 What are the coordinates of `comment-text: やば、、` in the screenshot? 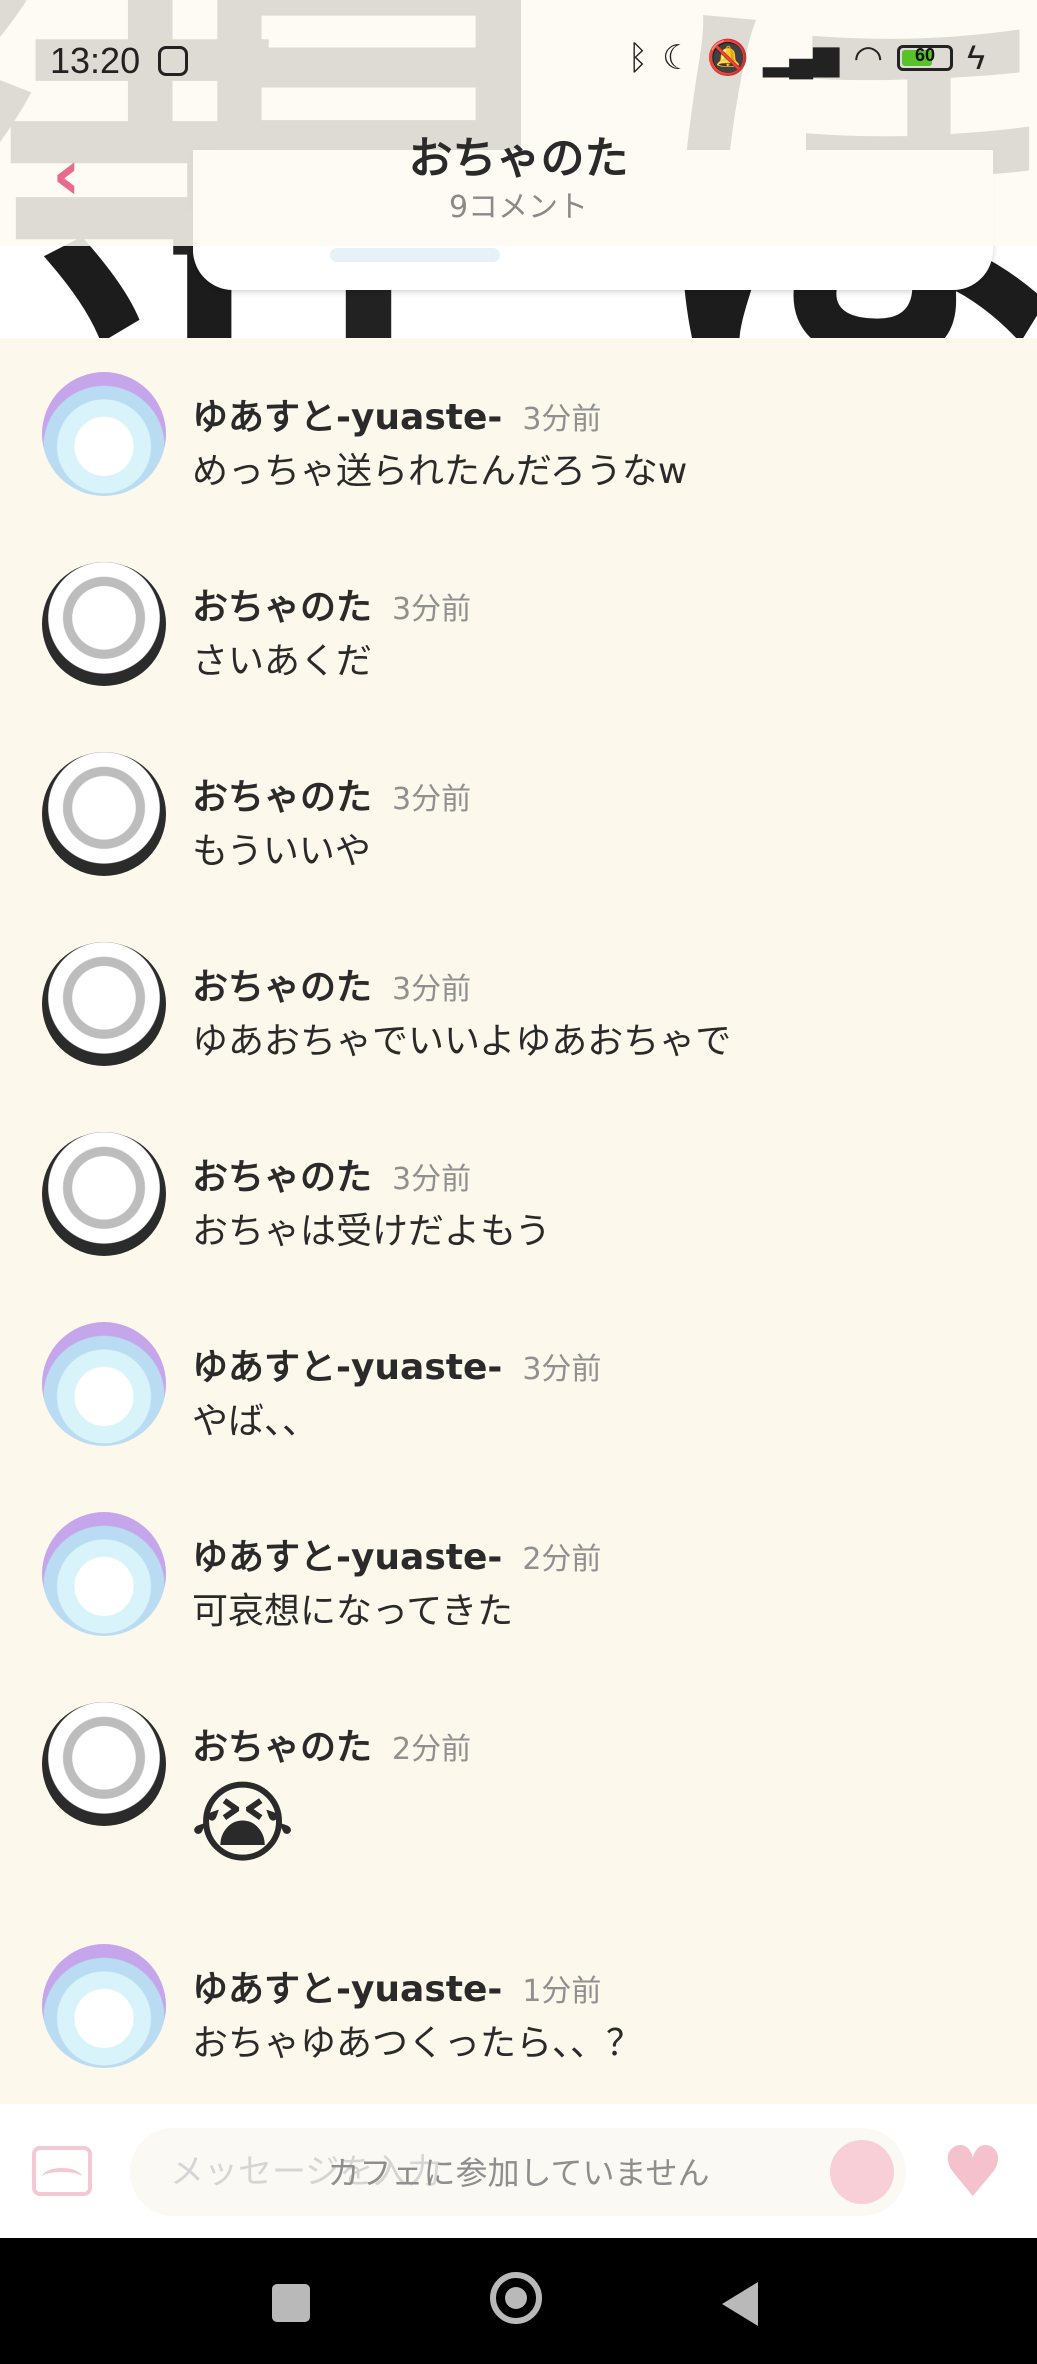 It's located at (255, 1421).